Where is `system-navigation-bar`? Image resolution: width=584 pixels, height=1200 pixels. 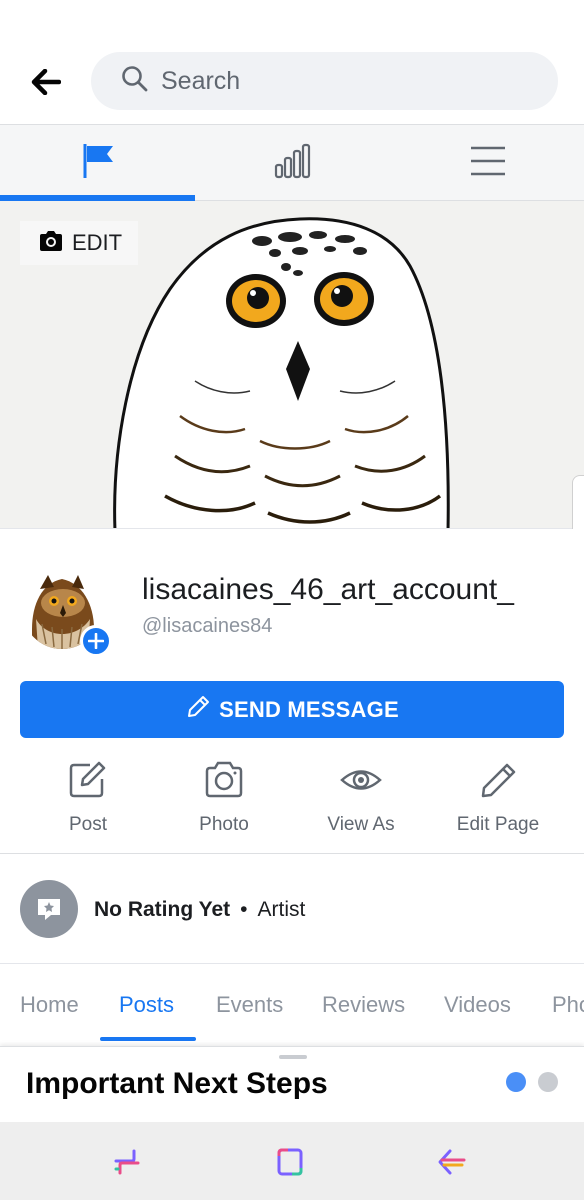 system-navigation-bar is located at coordinates (292, 1161).